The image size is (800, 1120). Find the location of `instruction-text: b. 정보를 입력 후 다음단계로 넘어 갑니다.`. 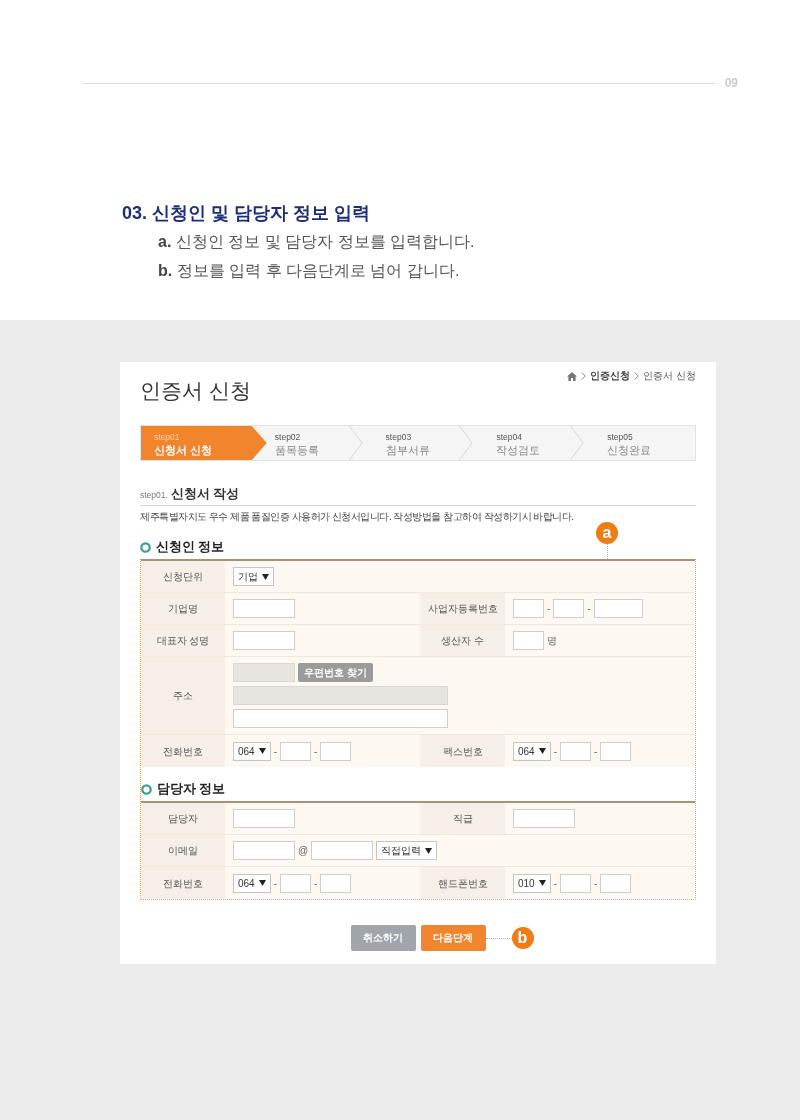

instruction-text: b. 정보를 입력 후 다음단계로 넘어 갑니다. is located at coordinates (309, 271).